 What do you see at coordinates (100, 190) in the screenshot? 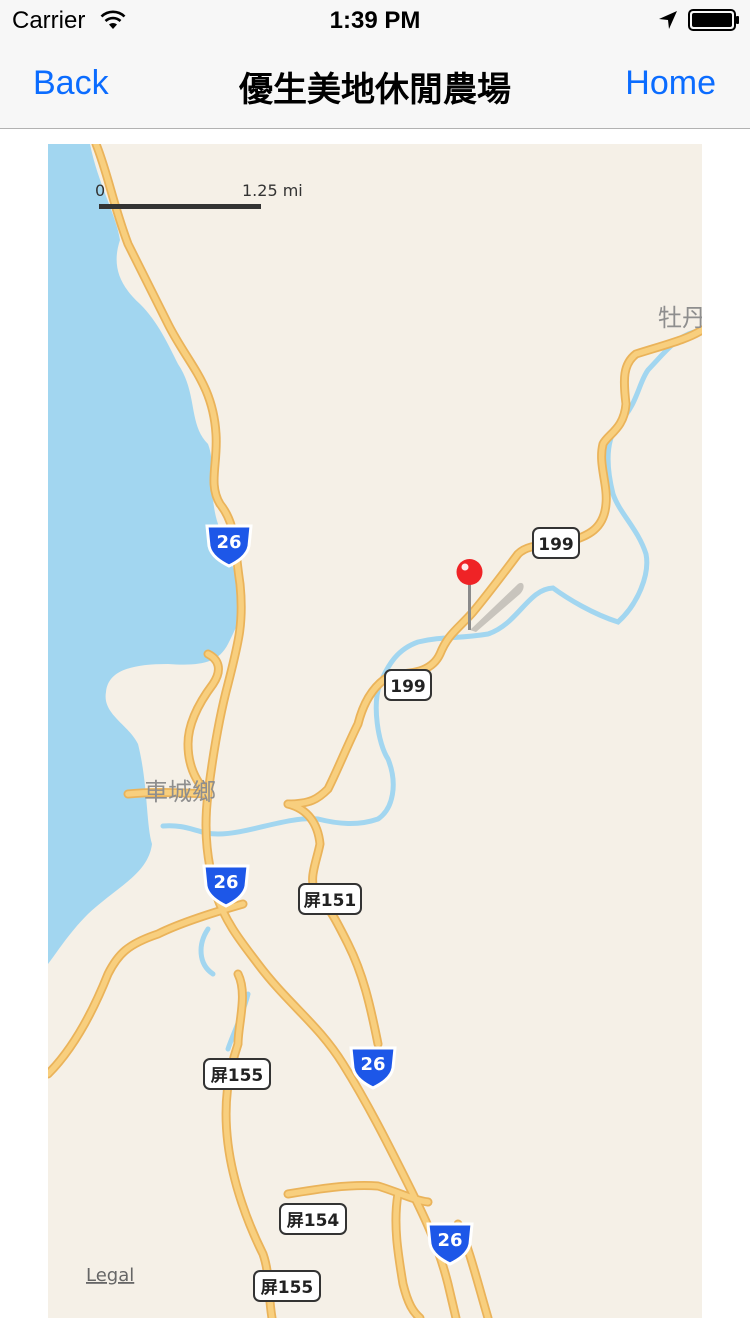
I see `scale-start-label: 0` at bounding box center [100, 190].